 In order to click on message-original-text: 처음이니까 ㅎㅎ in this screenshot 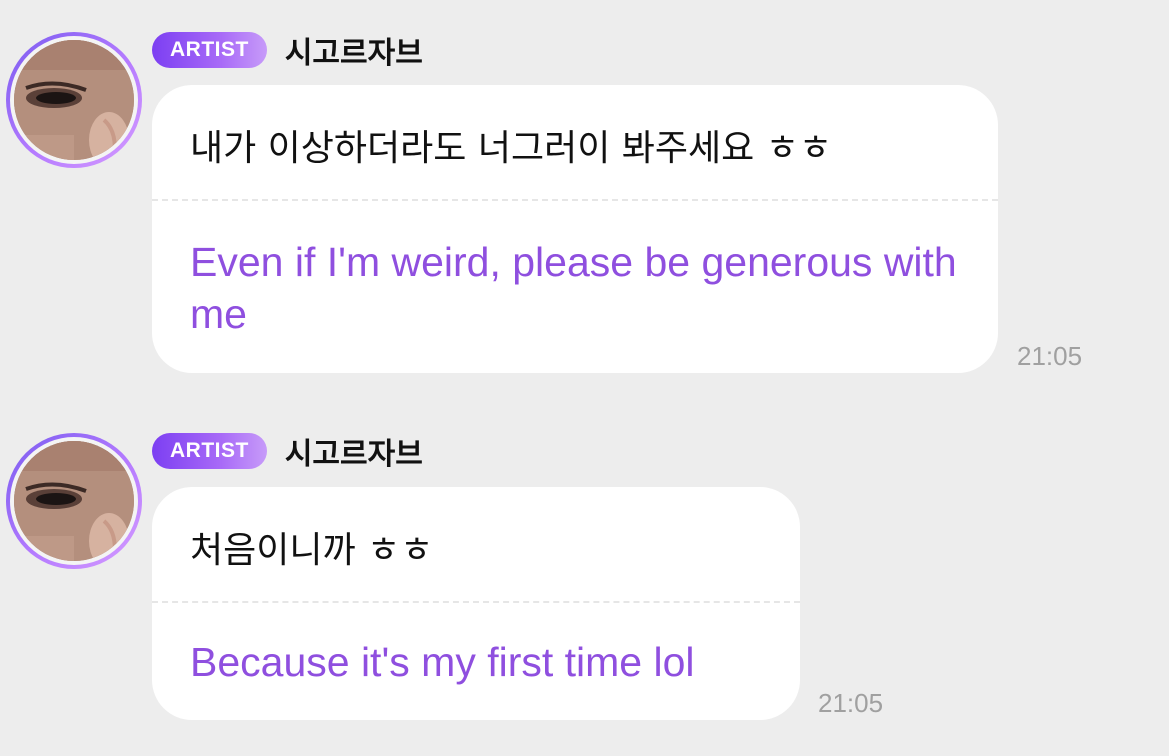, I will do `click(312, 550)`.